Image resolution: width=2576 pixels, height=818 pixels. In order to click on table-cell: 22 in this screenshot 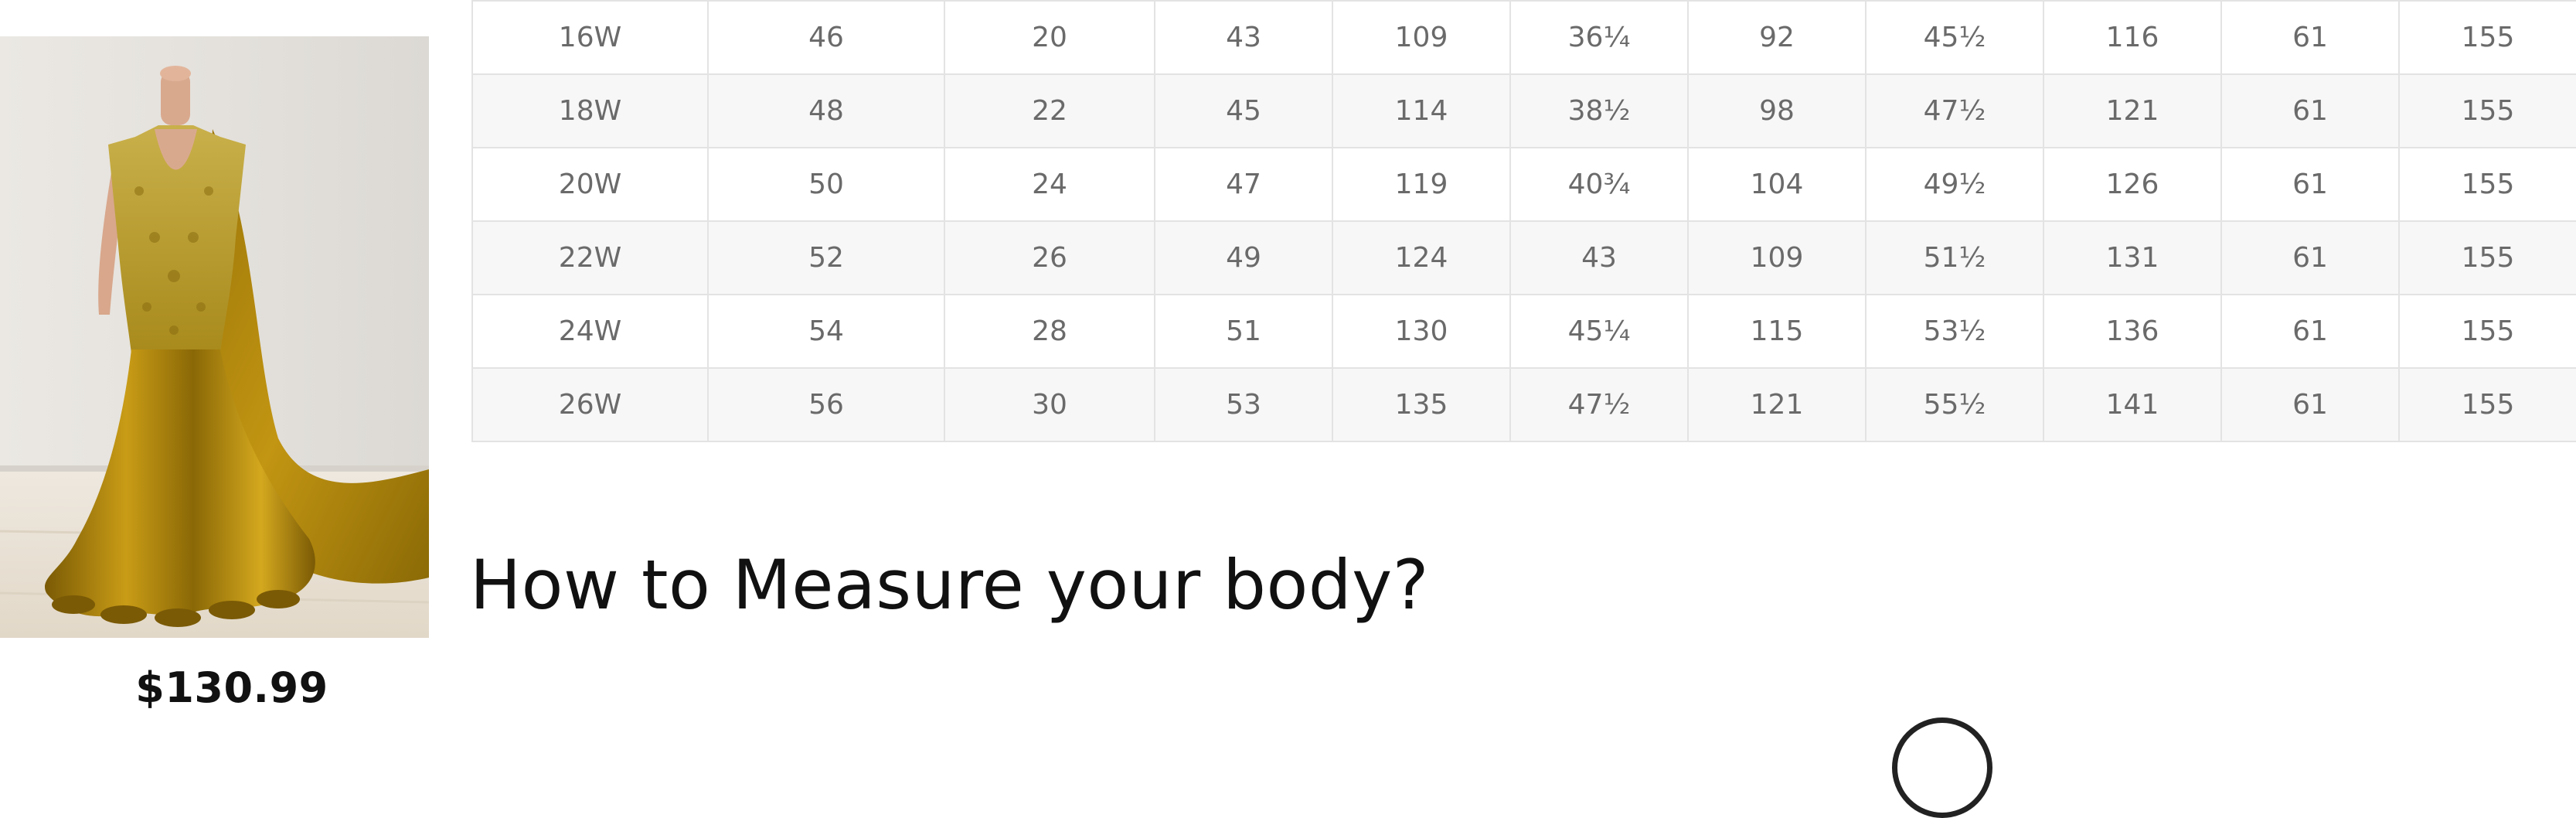, I will do `click(1049, 110)`.